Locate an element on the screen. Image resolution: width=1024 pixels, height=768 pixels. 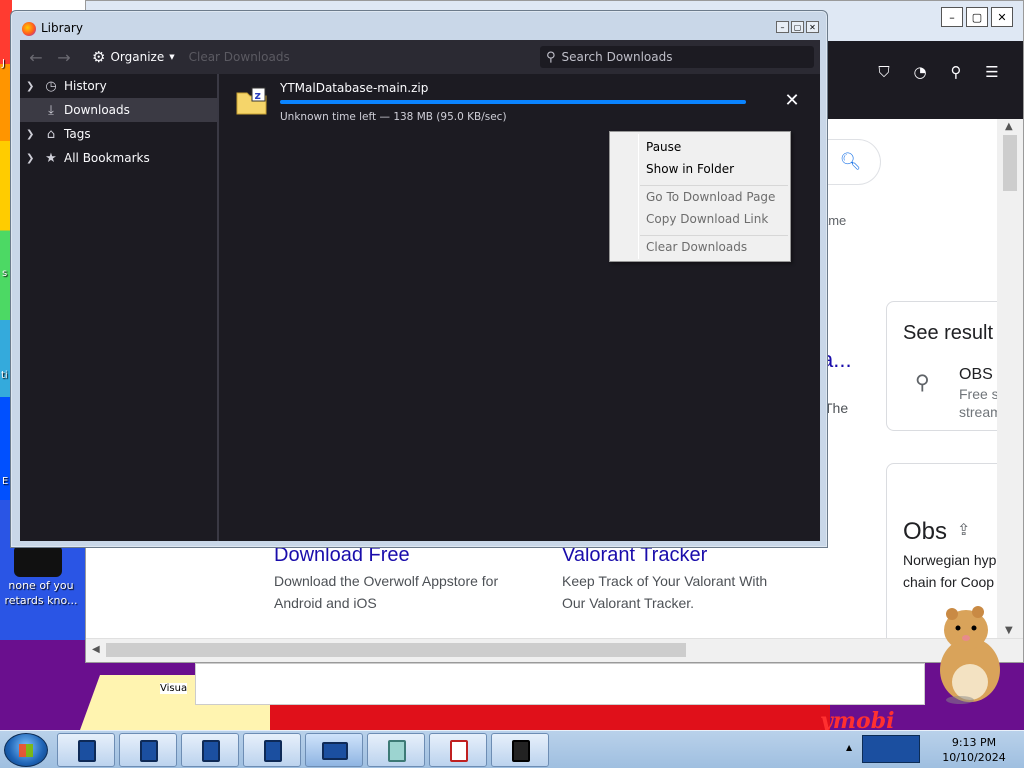
search-submit-button: 🔍︎ is located at coordinates (851, 162).